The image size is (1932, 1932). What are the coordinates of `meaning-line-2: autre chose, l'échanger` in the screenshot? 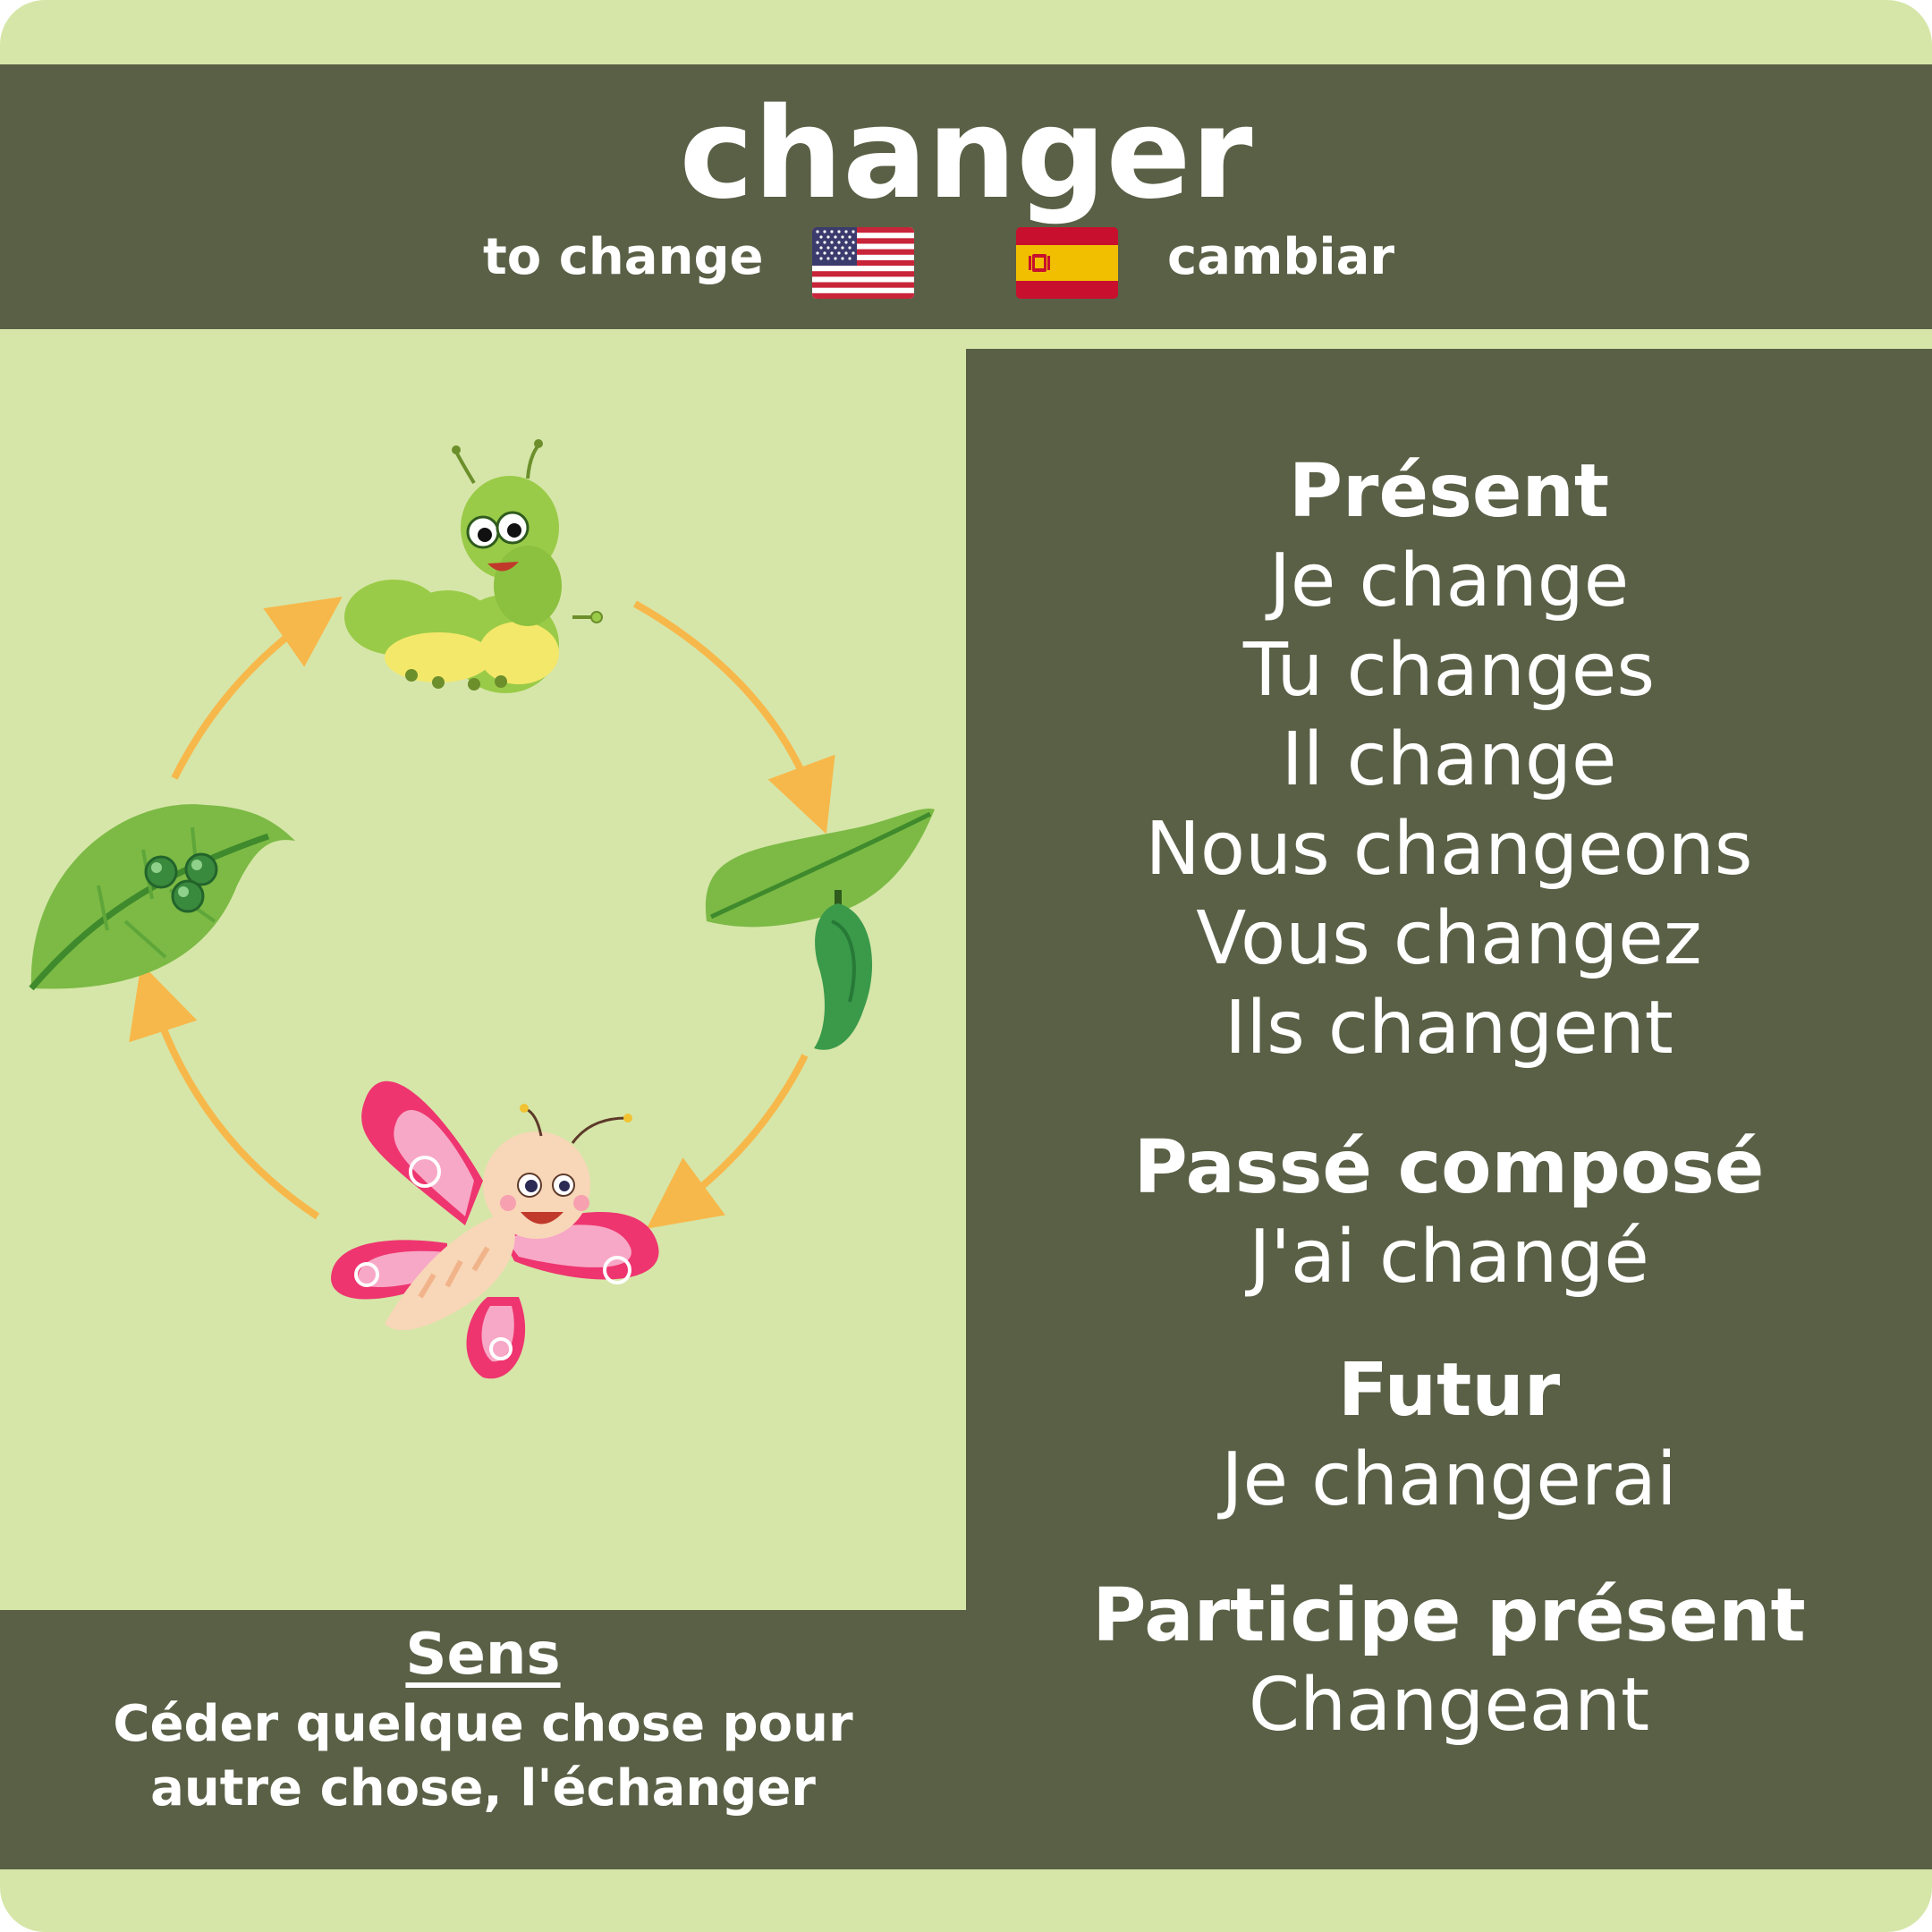 It's located at (483, 1788).